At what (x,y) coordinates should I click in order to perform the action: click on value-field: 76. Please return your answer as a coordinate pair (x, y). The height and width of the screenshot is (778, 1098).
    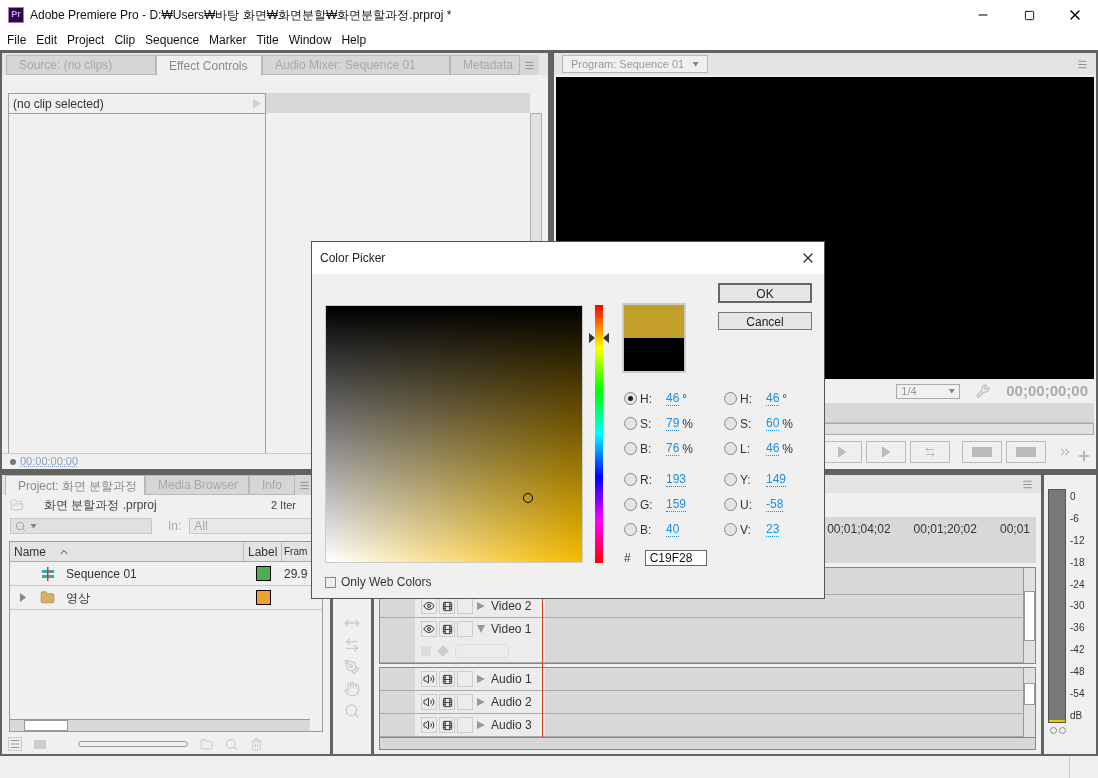
    Looking at the image, I should click on (673, 448).